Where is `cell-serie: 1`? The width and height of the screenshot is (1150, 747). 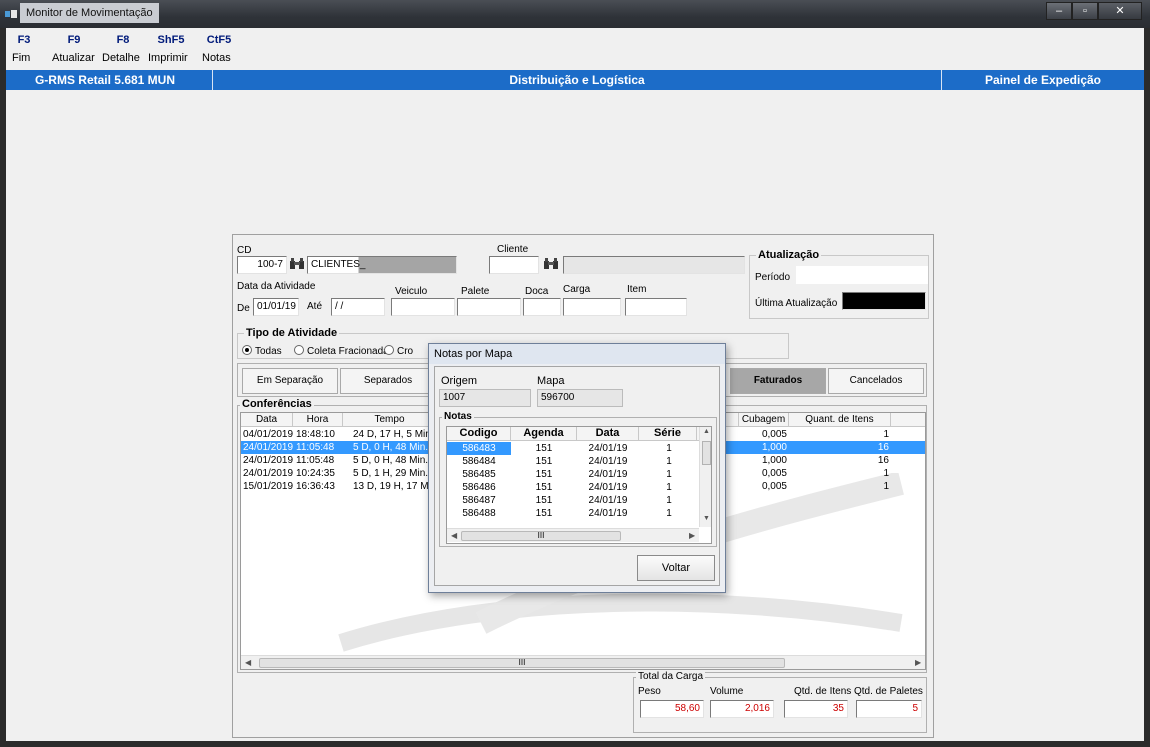 cell-serie: 1 is located at coordinates (669, 448).